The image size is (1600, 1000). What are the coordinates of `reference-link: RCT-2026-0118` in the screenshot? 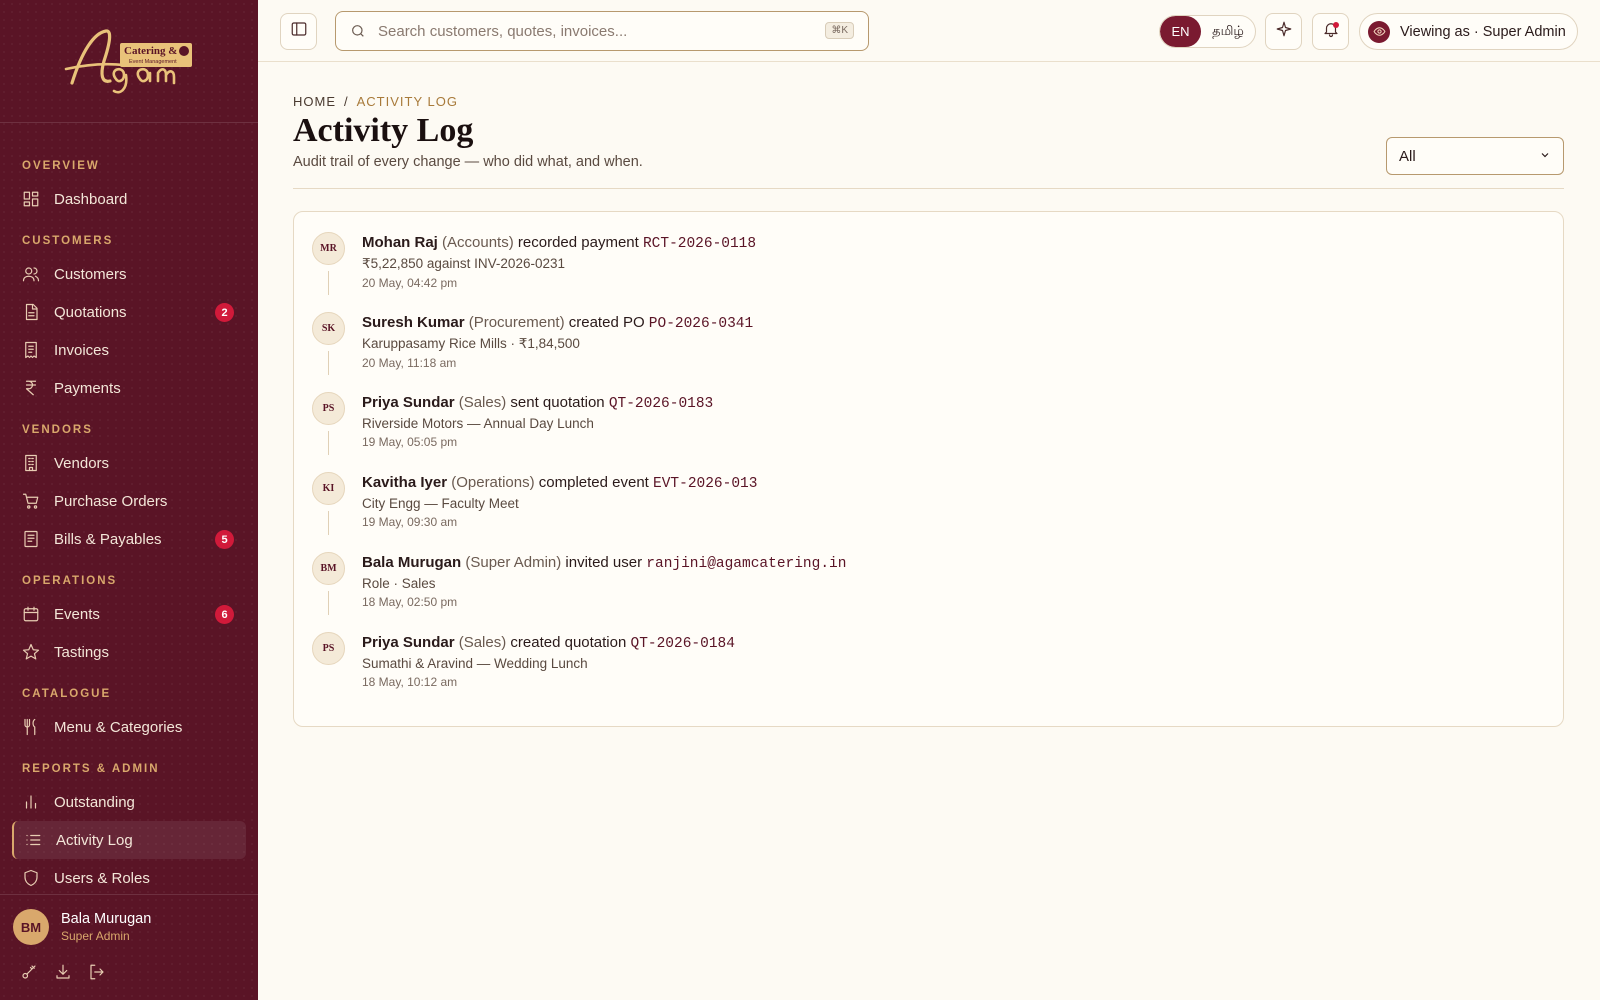 It's located at (699, 244).